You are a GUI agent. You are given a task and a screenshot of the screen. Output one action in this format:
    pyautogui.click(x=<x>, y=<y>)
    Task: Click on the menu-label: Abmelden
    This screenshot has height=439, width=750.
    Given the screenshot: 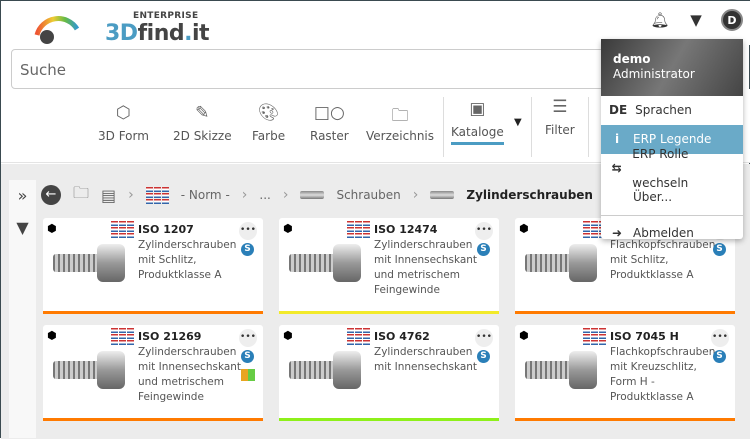 What is the action you would take?
    pyautogui.click(x=663, y=233)
    